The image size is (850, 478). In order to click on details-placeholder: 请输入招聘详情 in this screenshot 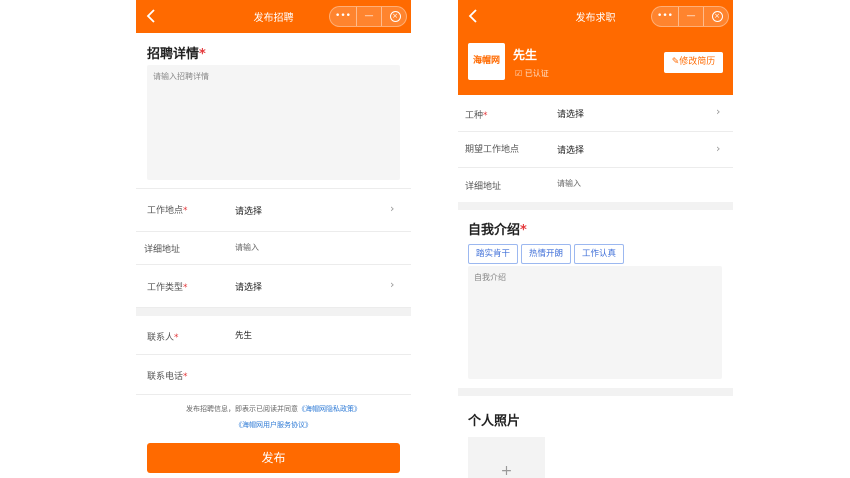, I will do `click(181, 76)`.